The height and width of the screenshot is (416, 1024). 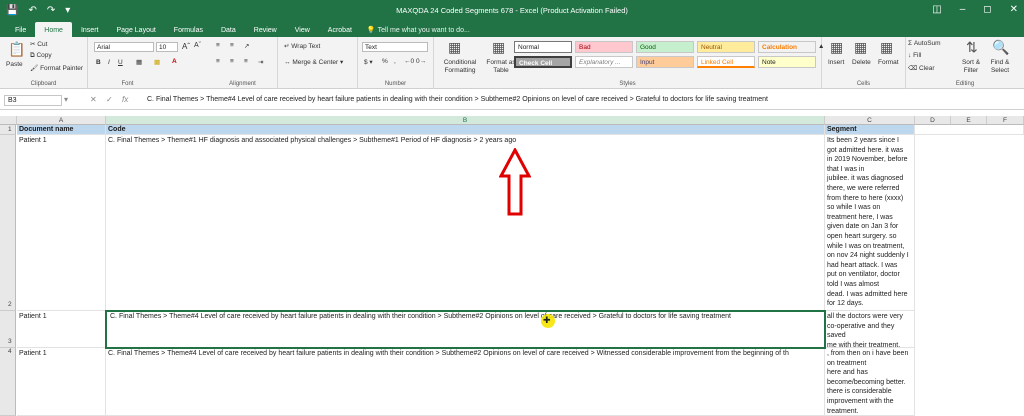 What do you see at coordinates (120, 62) in the screenshot?
I see `underline-icon: U` at bounding box center [120, 62].